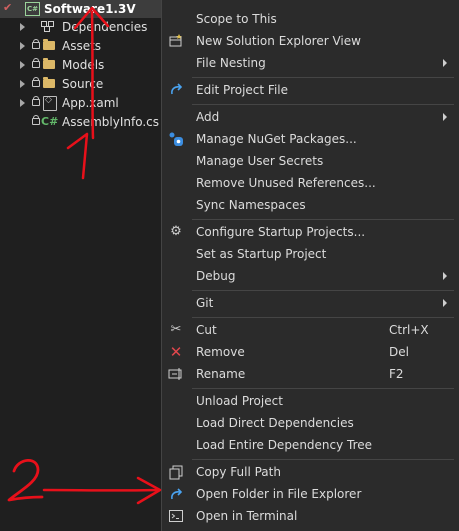 This screenshot has width=459, height=531. What do you see at coordinates (111, 122) in the screenshot?
I see `tree-item-label: AssemblyInfo.cs` at bounding box center [111, 122].